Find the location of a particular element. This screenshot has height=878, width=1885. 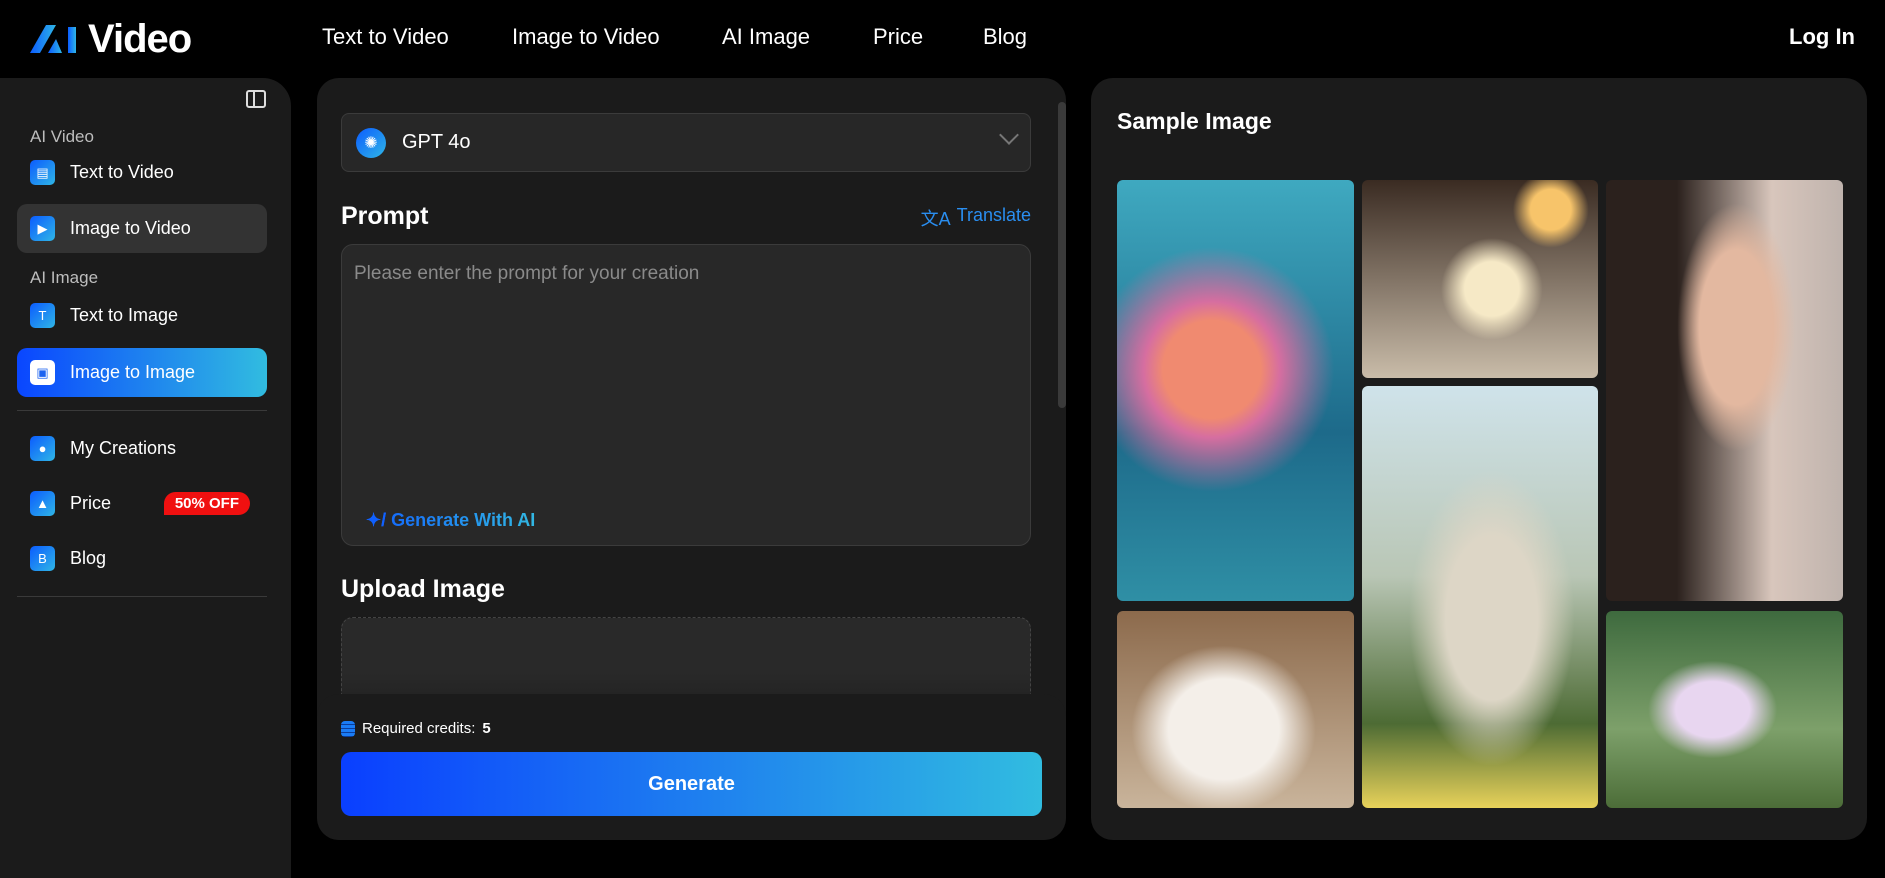

sidebar-toggle-icon is located at coordinates (256, 99).